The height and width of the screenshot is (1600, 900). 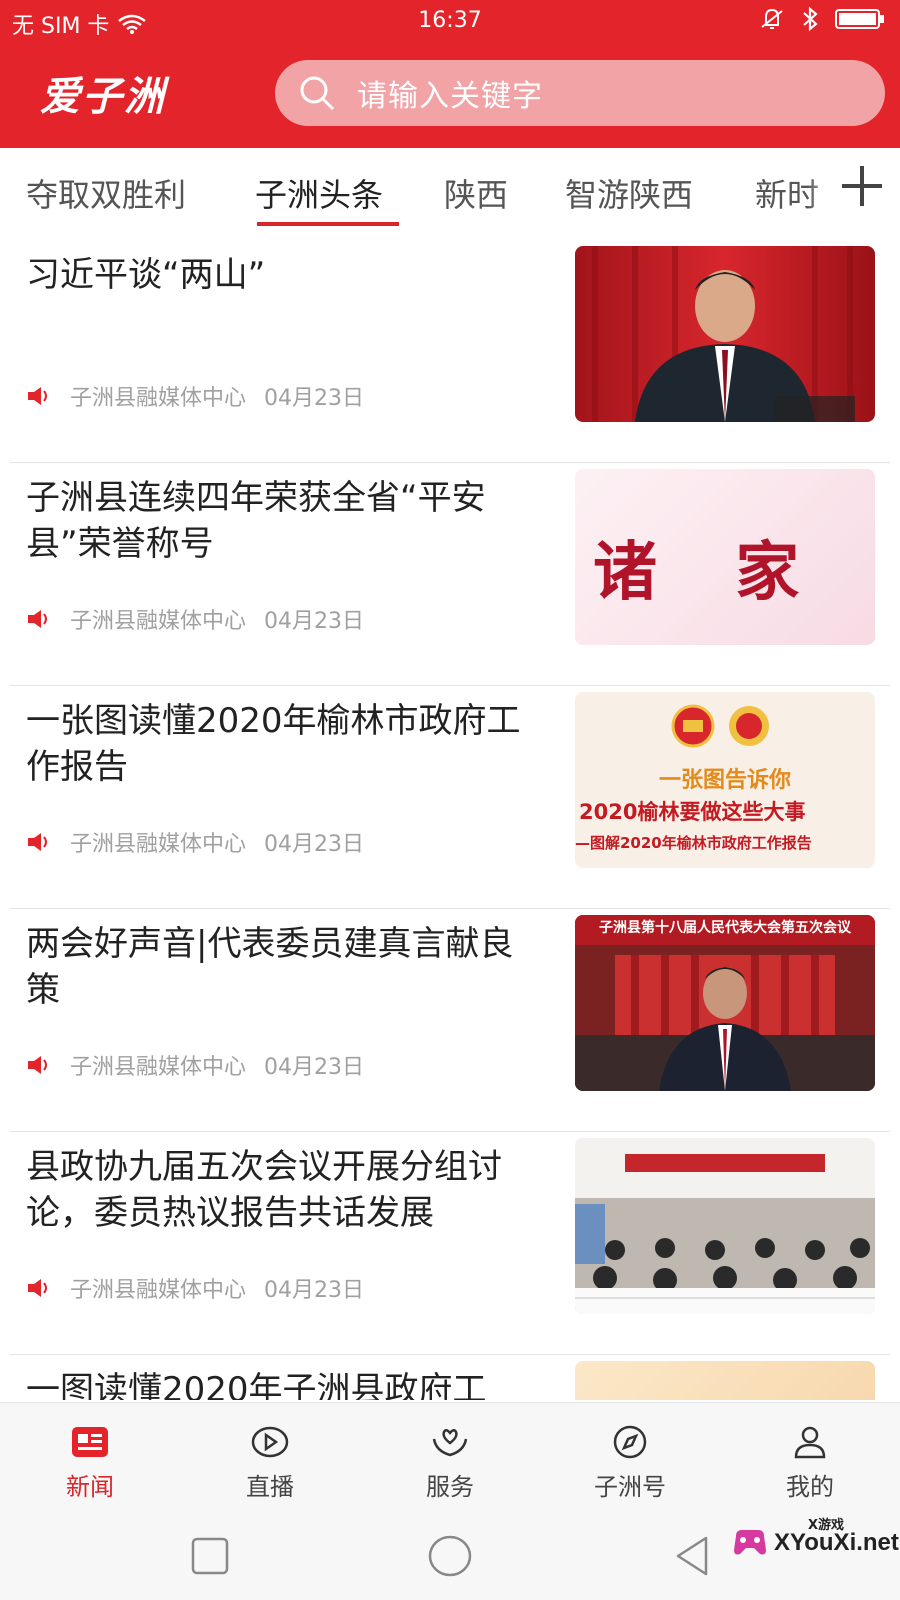 What do you see at coordinates (822, 19) in the screenshot?
I see `status-right` at bounding box center [822, 19].